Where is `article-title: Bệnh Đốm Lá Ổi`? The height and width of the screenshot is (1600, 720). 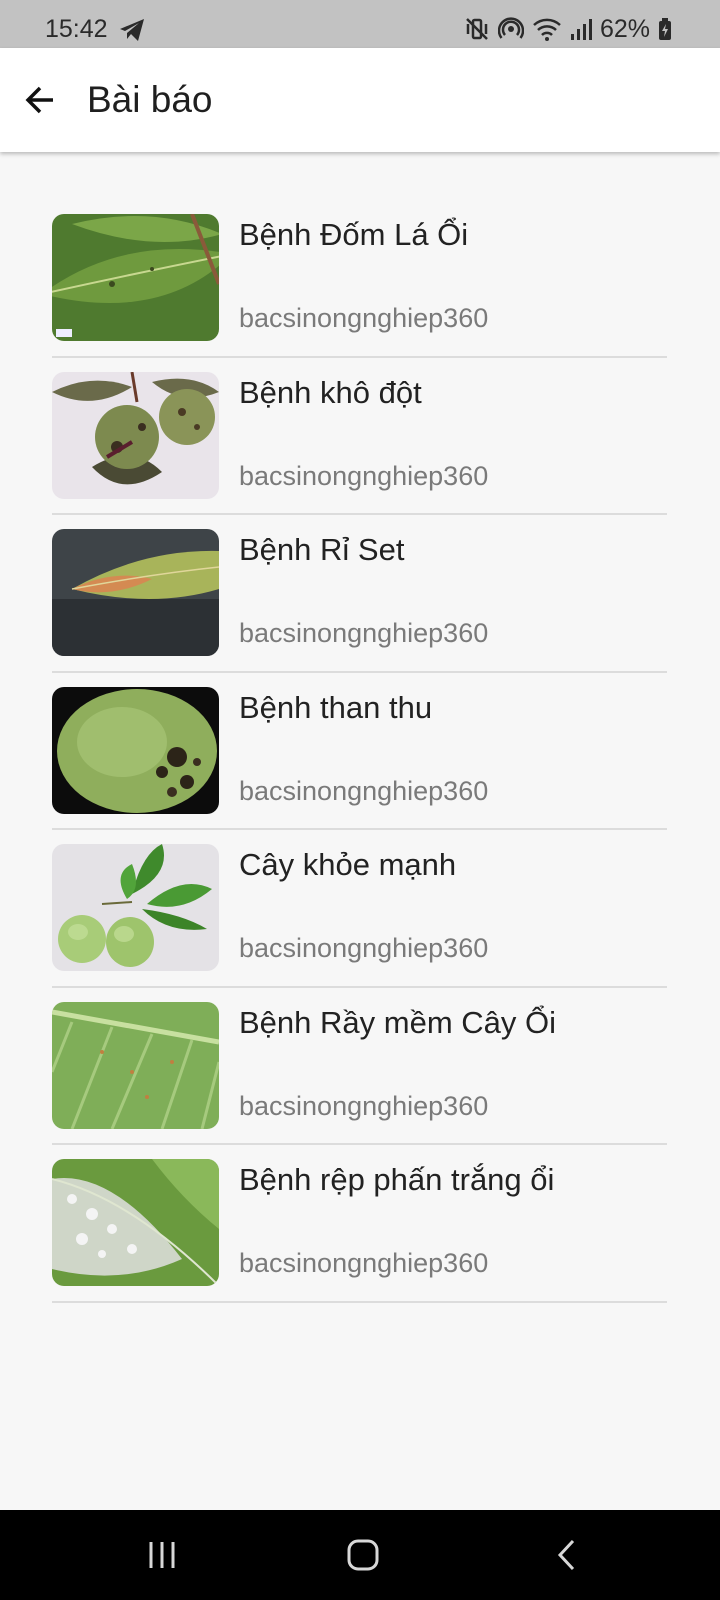 article-title: Bệnh Đốm Lá Ổi is located at coordinates (354, 234).